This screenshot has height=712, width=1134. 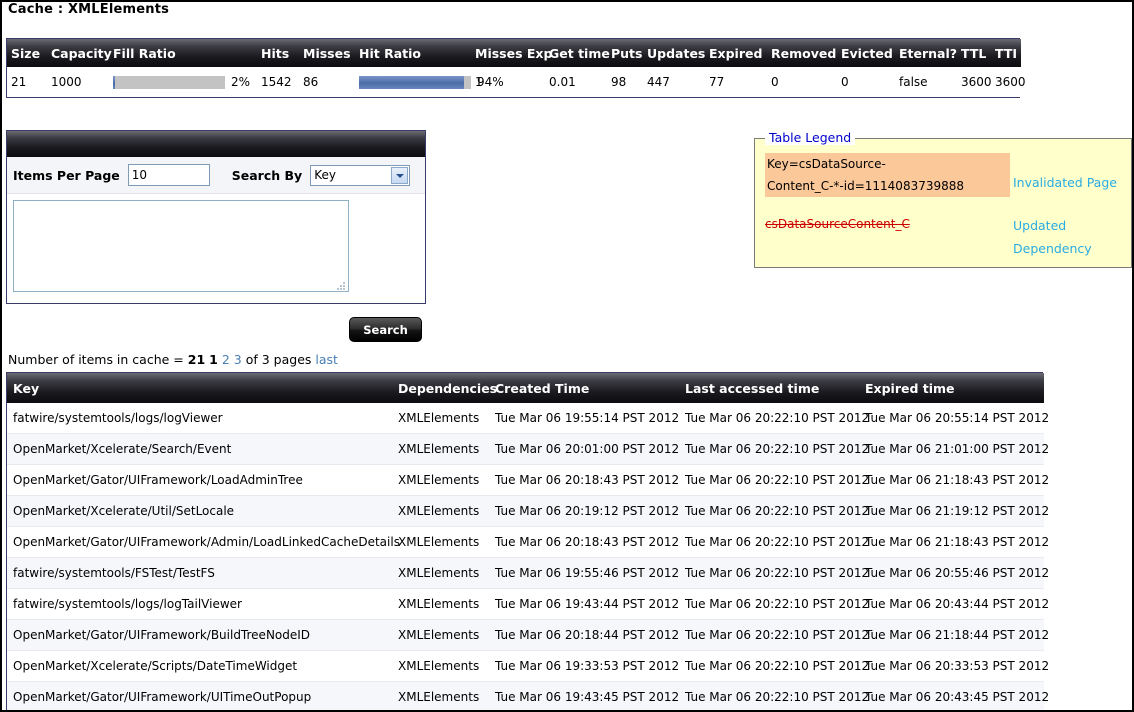 What do you see at coordinates (951, 388) in the screenshot?
I see `results-col-expired-time: Expired time` at bounding box center [951, 388].